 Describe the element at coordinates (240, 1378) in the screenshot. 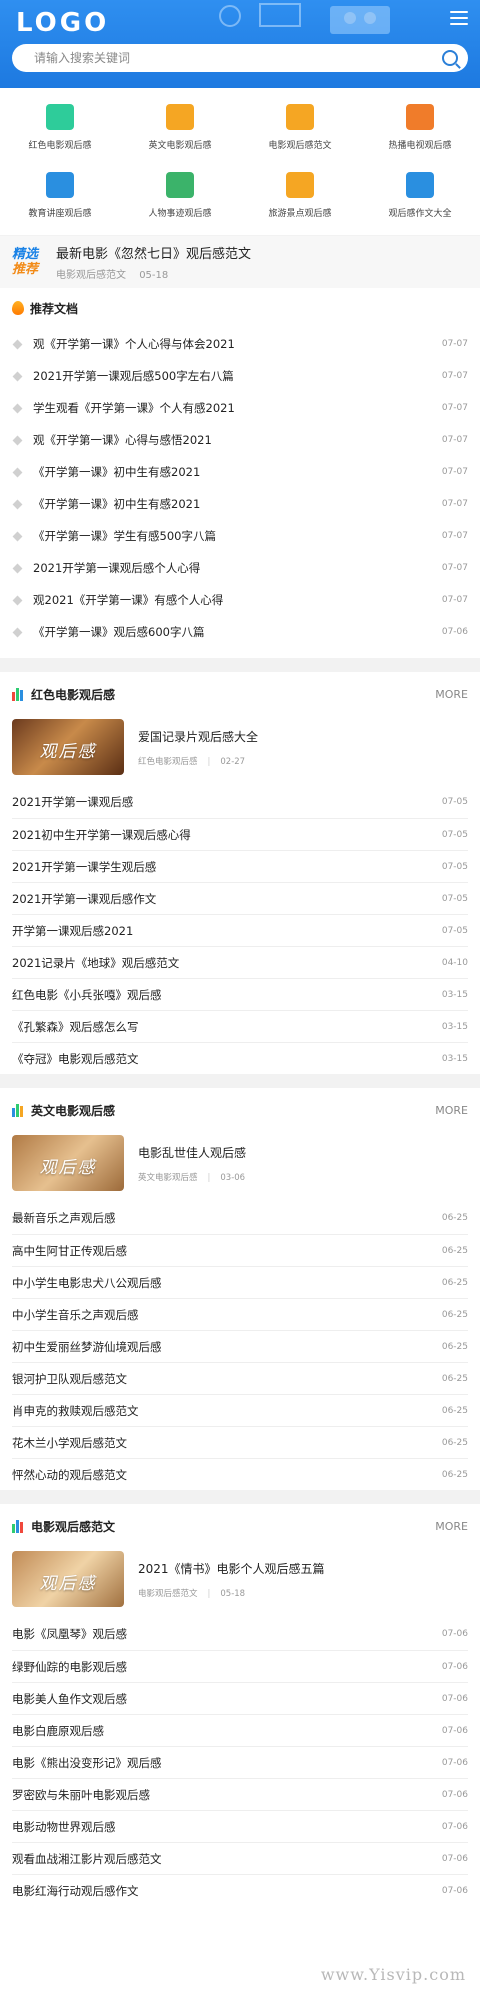

I see `article-item: 银河护卫队观后感范文 06-25` at that location.